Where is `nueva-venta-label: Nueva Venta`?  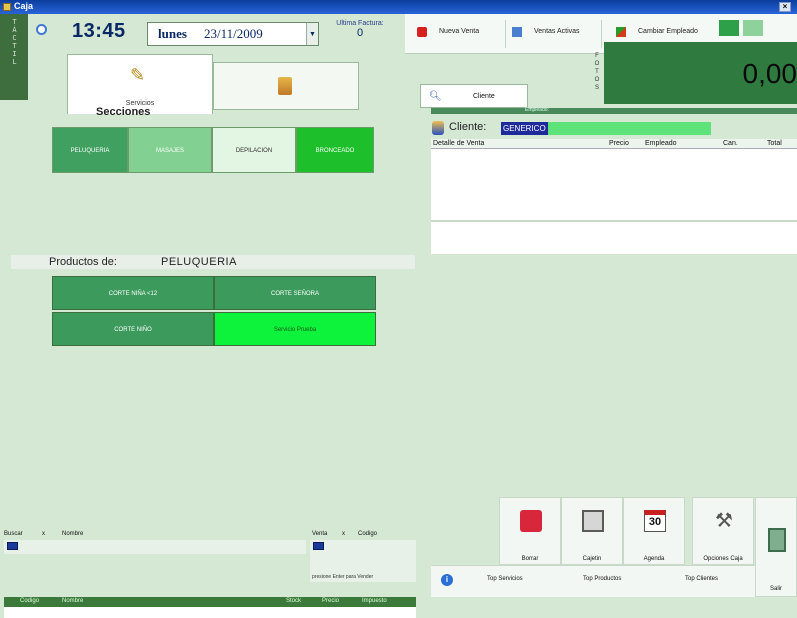 nueva-venta-label: Nueva Venta is located at coordinates (459, 31).